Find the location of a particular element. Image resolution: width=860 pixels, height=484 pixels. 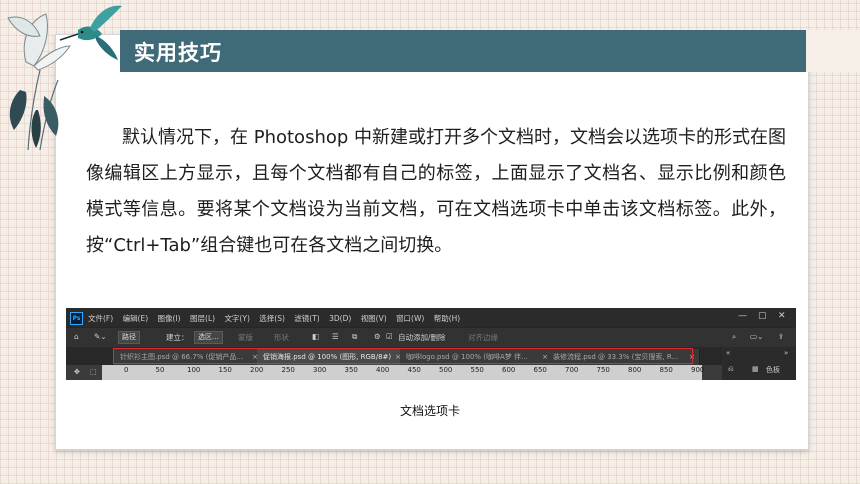

home-icon: ⌂ is located at coordinates (76, 336).